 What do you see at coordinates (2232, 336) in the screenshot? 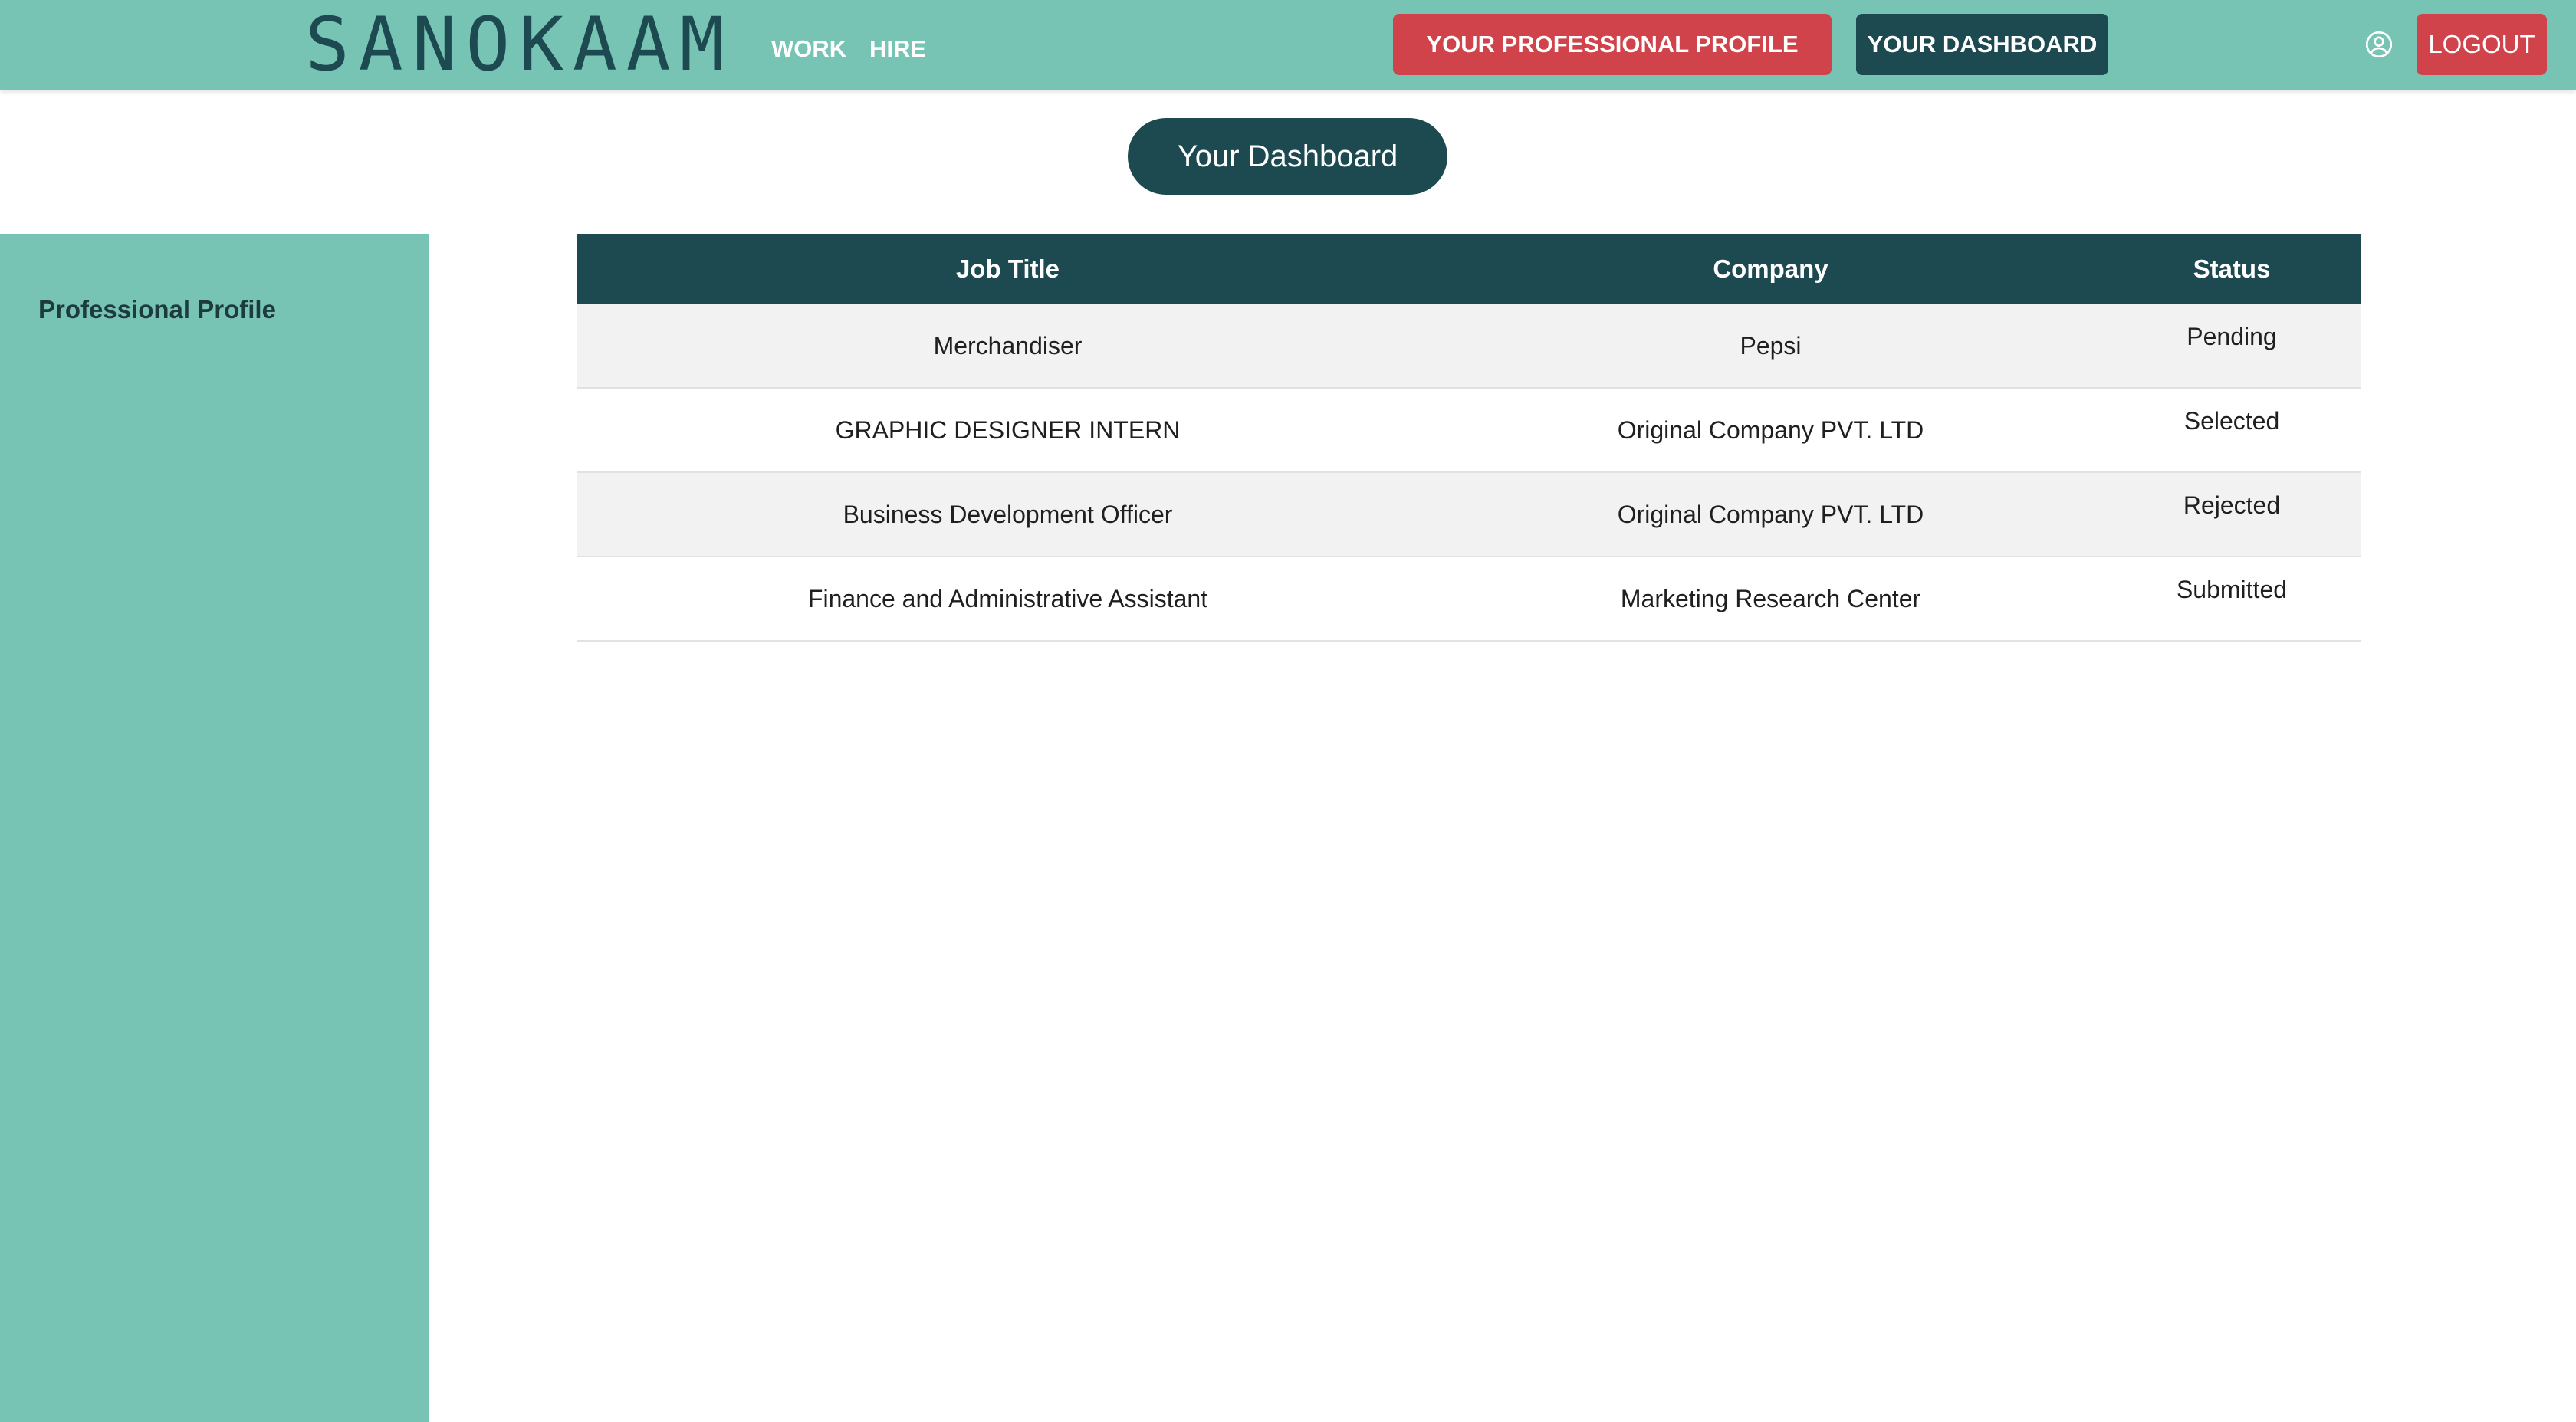
I see `cell-status: Pending` at bounding box center [2232, 336].